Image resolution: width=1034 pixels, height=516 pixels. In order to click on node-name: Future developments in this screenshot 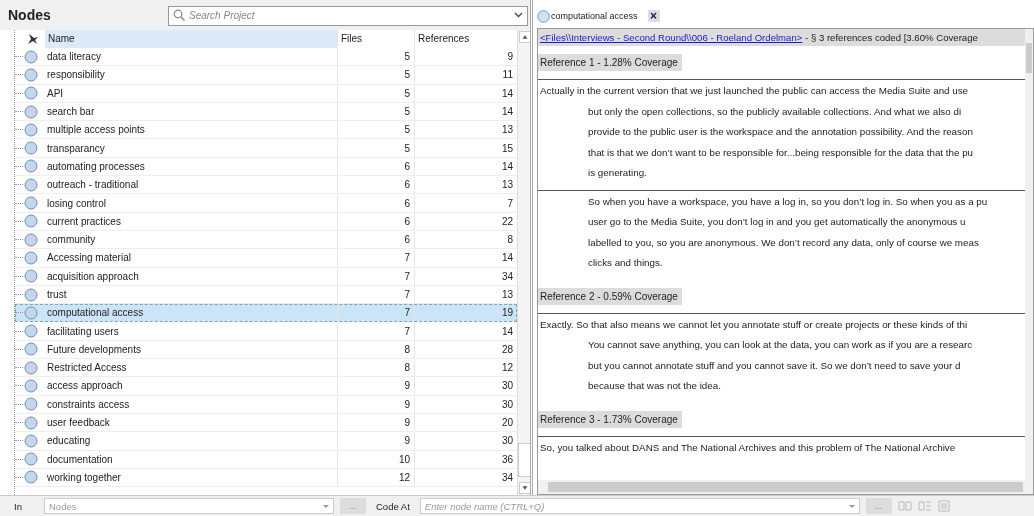, I will do `click(94, 349)`.